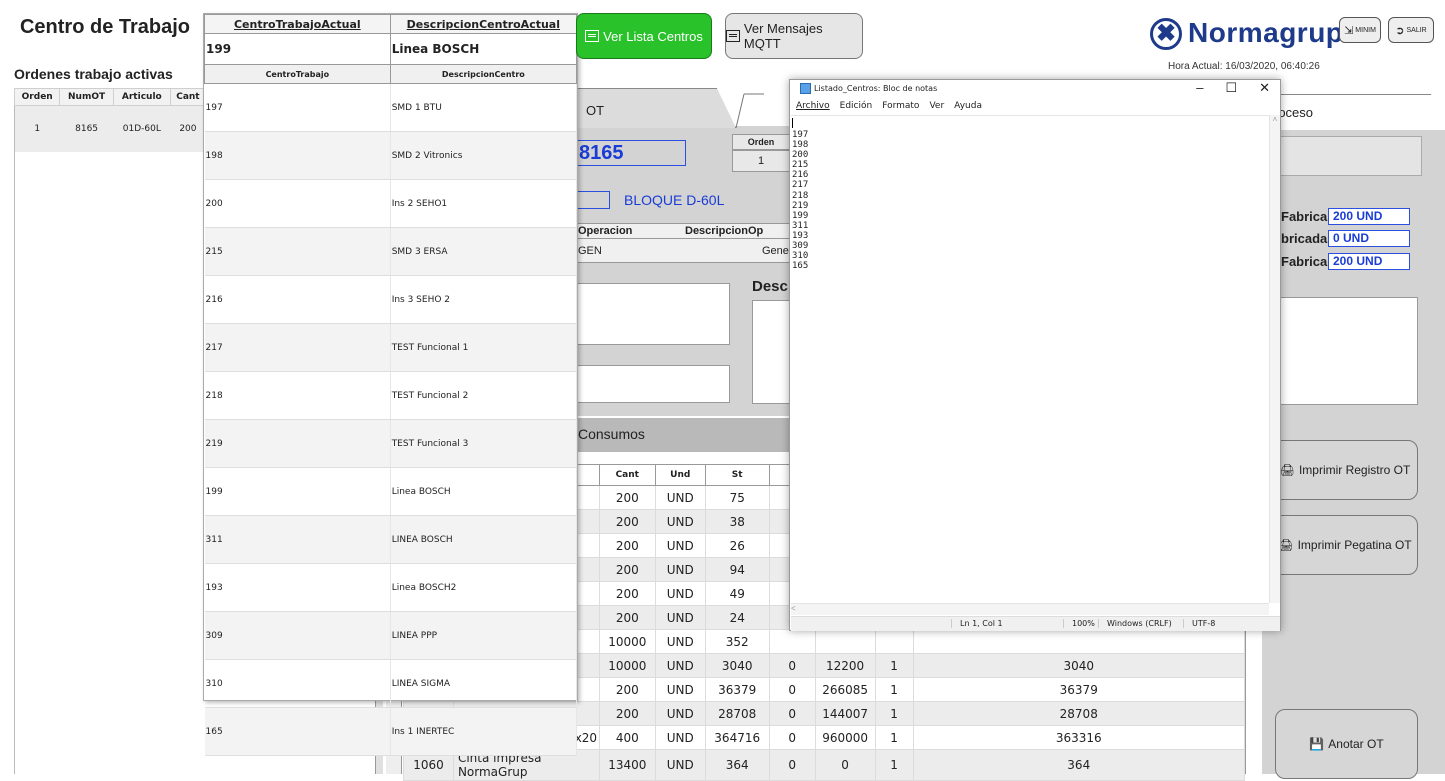  What do you see at coordinates (110, 128) in the screenshot?
I see `table-row: 1 8165 01D-60L 200` at bounding box center [110, 128].